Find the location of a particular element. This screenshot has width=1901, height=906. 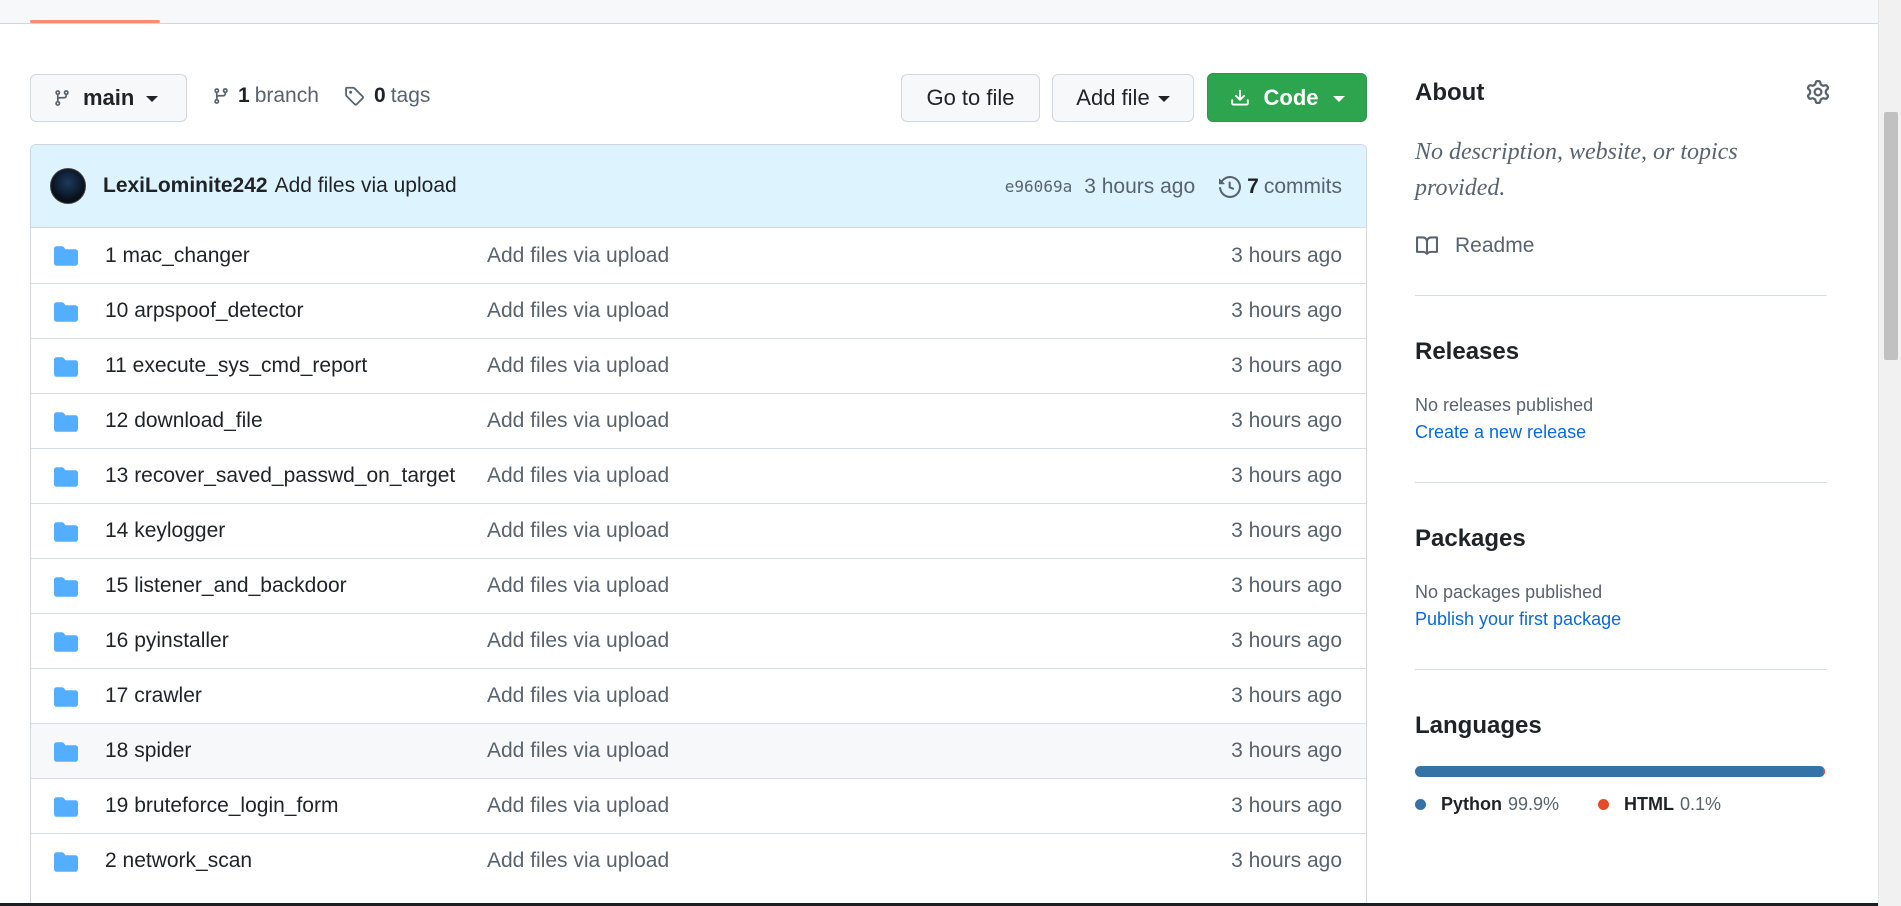

download-icon is located at coordinates (1239, 97).